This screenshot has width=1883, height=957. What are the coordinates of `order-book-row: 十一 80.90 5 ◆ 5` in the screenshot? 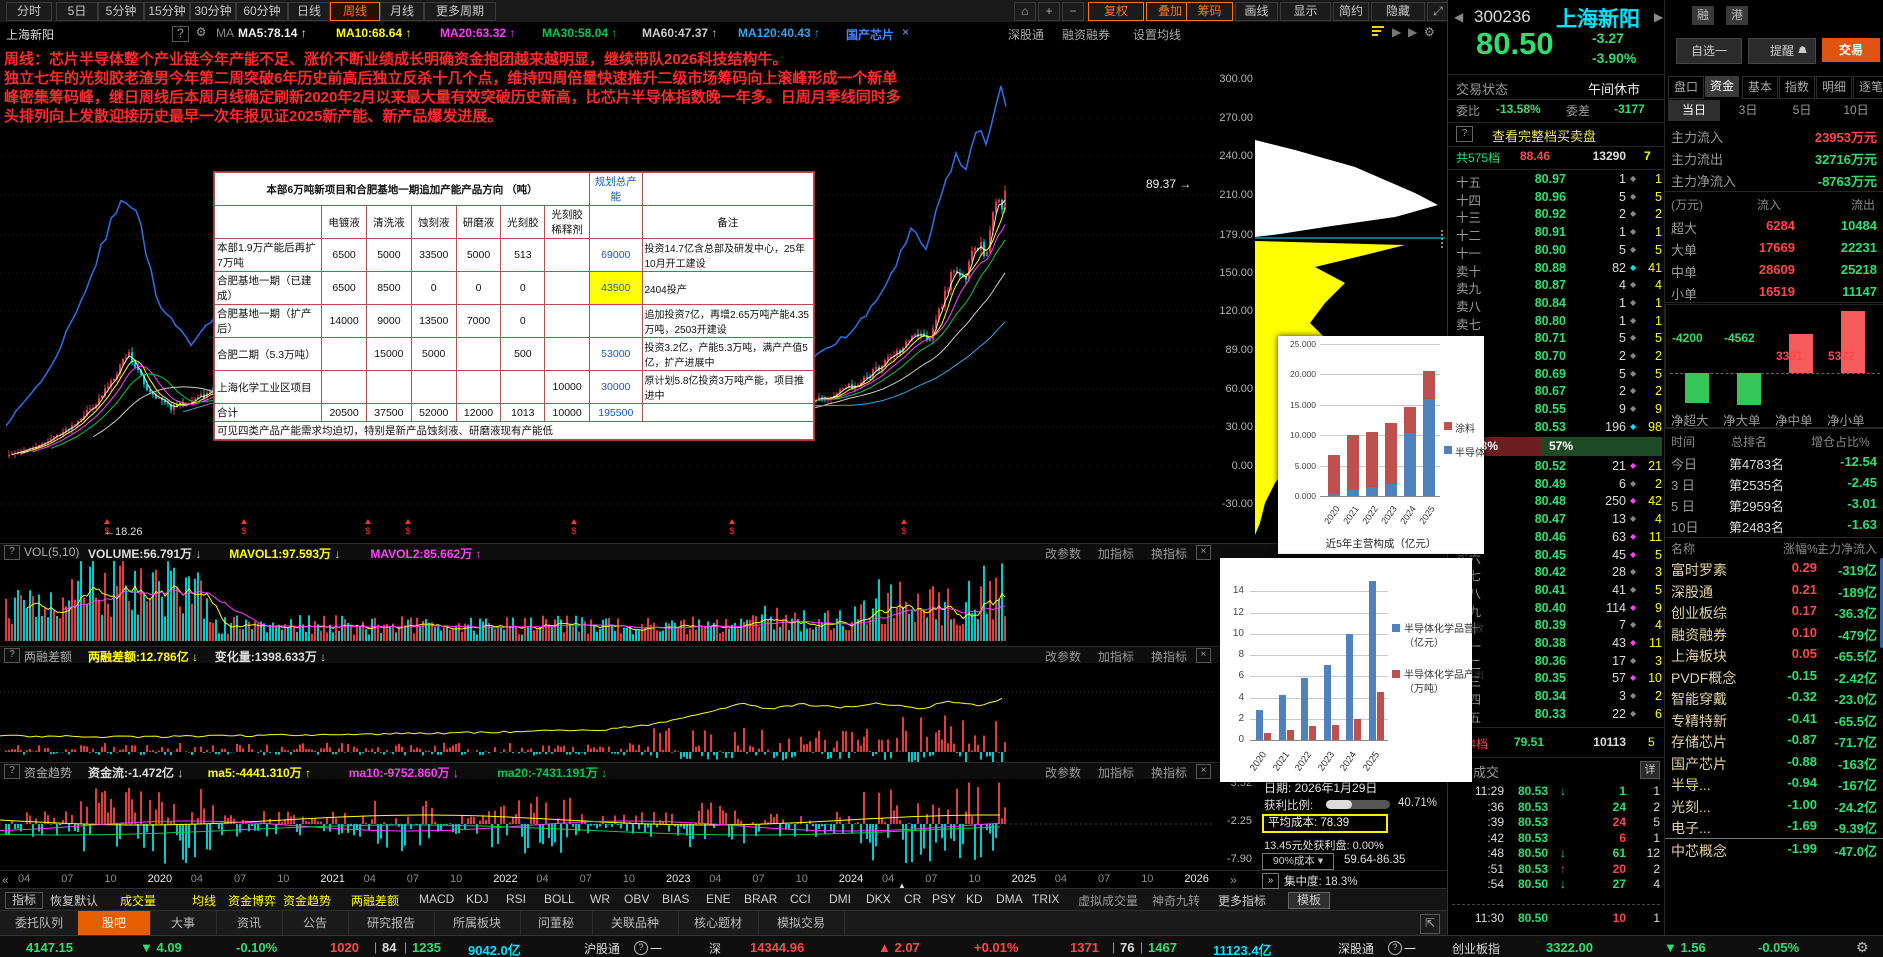 It's located at (1556, 251).